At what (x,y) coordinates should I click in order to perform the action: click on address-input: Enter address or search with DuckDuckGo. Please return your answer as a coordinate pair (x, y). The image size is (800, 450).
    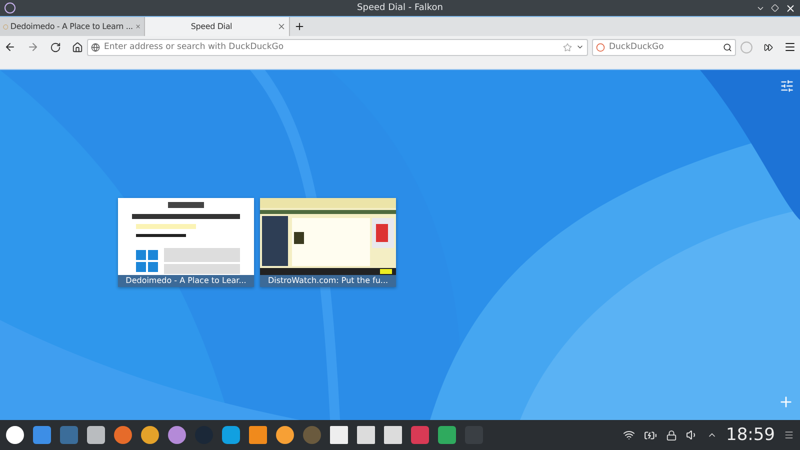
    Looking at the image, I should click on (331, 47).